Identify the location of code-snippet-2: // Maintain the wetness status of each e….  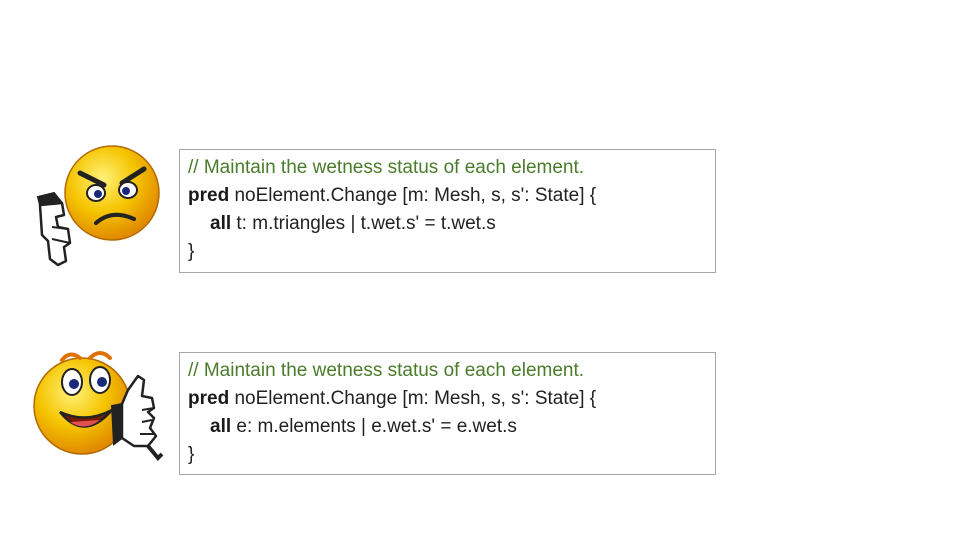
(447, 413).